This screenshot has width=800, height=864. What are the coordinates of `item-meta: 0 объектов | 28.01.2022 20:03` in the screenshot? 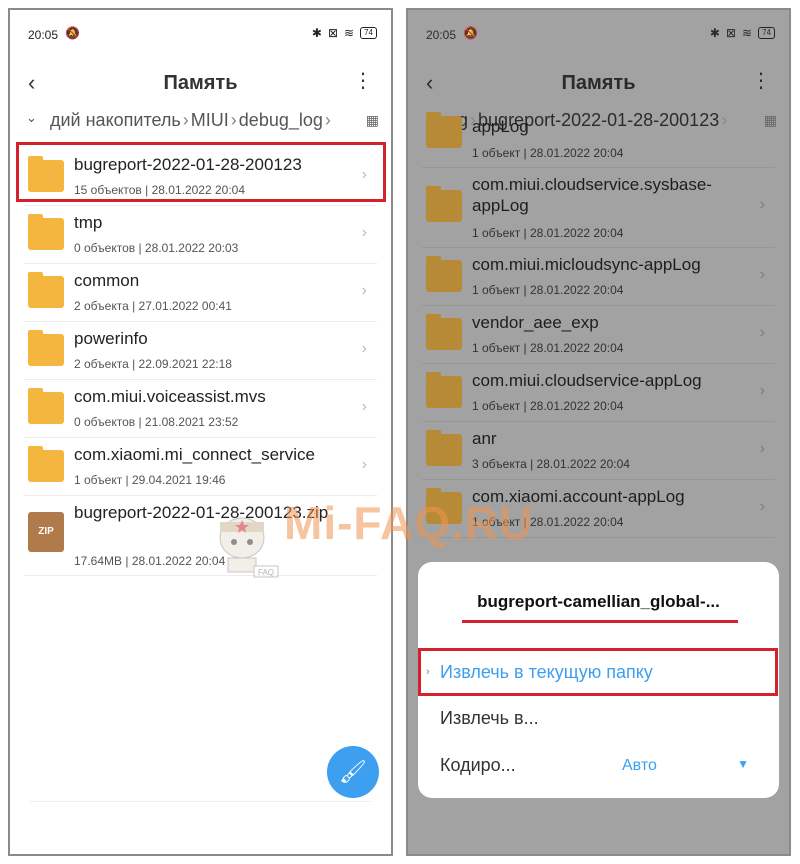 It's located at (156, 248).